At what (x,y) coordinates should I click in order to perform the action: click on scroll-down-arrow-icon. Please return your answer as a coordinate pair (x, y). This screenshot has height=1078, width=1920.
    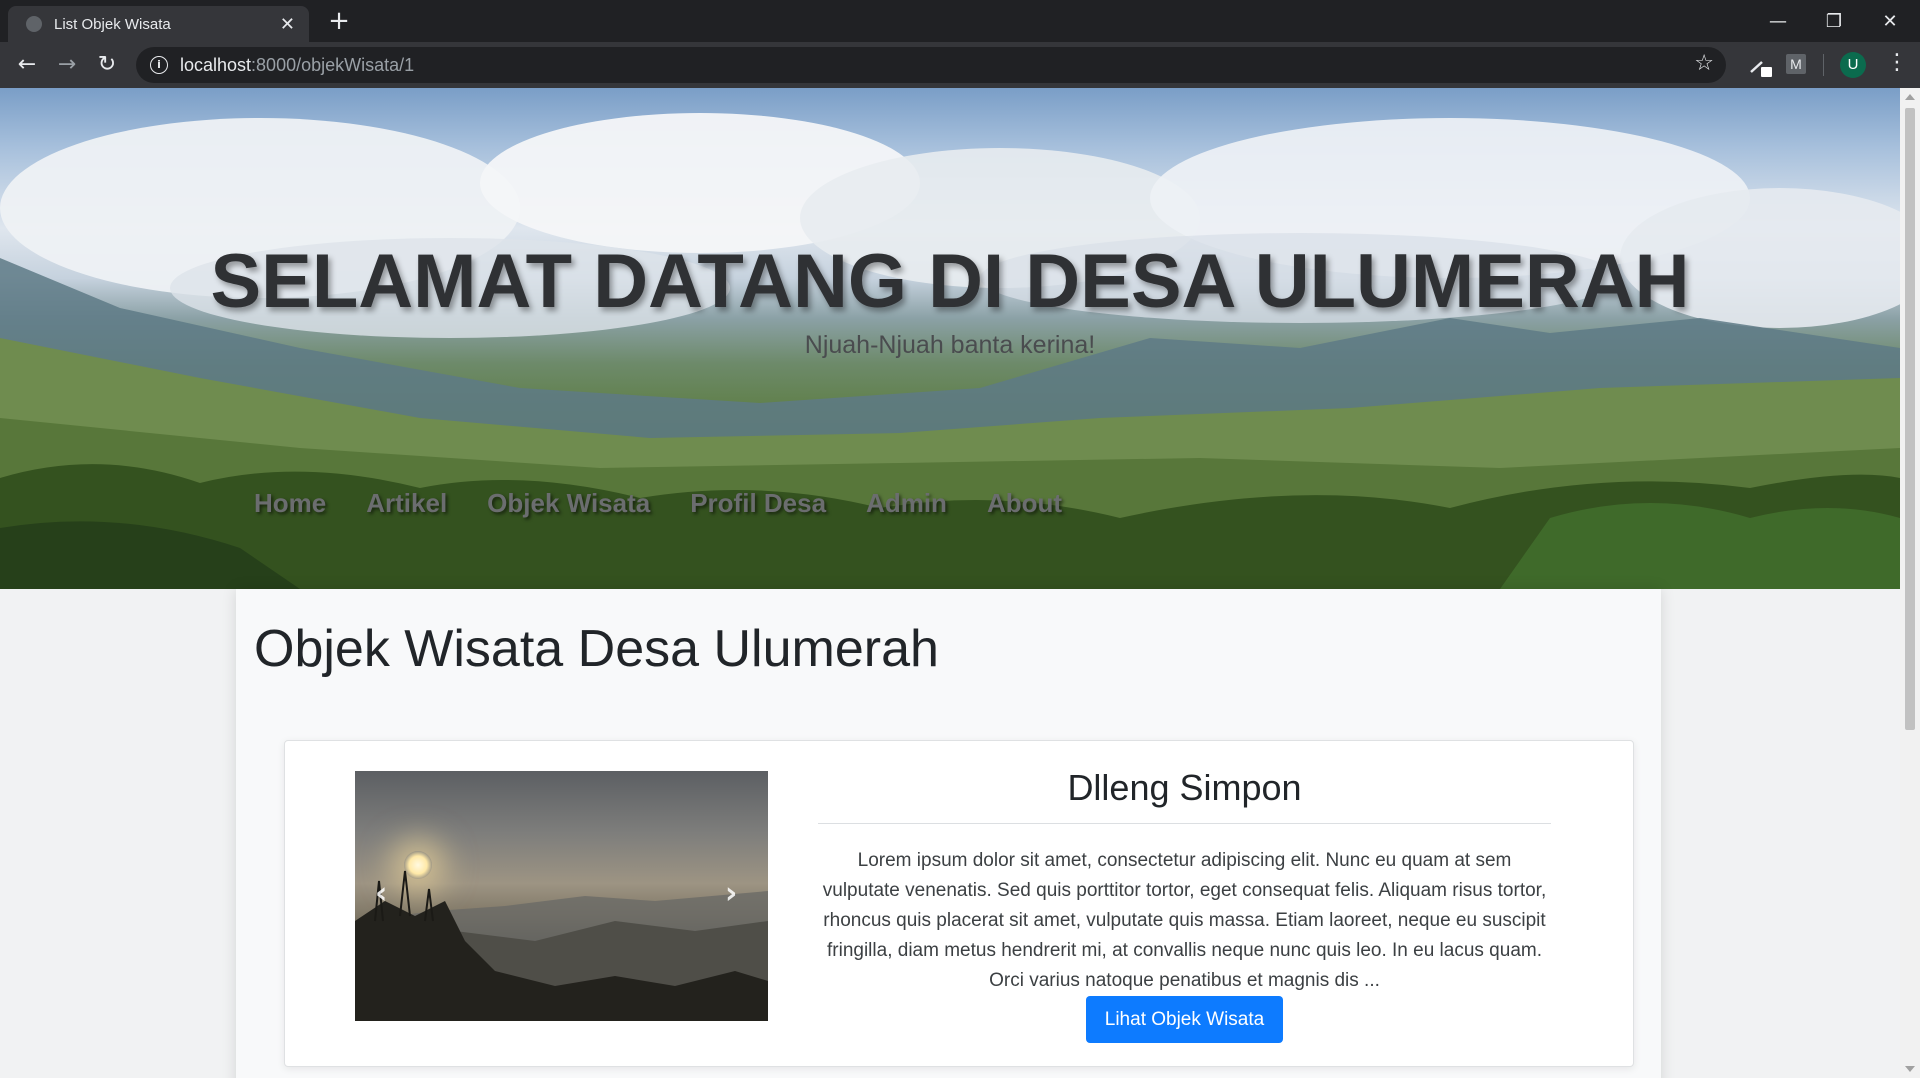
    Looking at the image, I should click on (1910, 1069).